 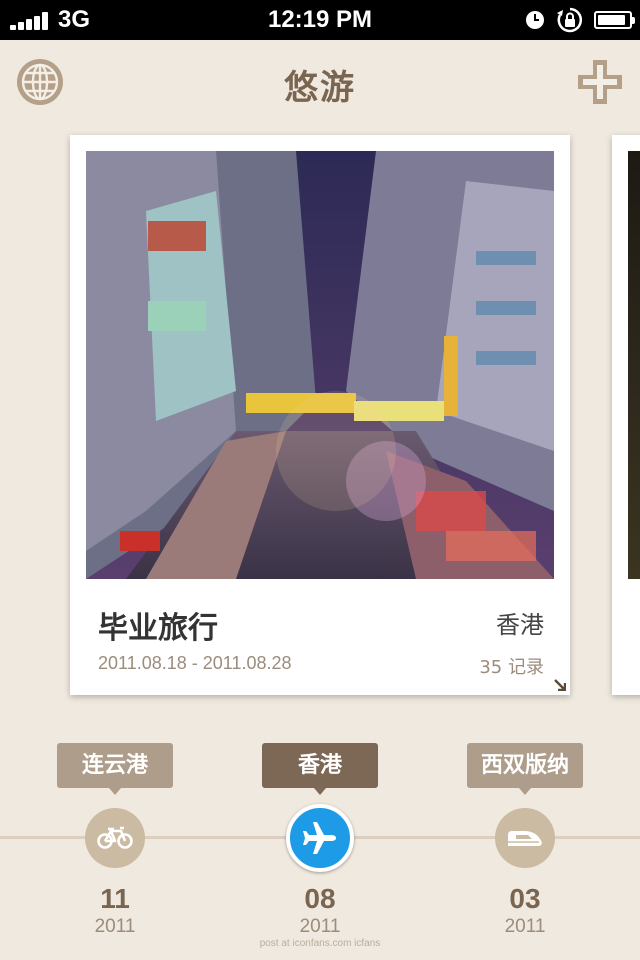 What do you see at coordinates (570, 20) in the screenshot?
I see `rotation-lock-icon` at bounding box center [570, 20].